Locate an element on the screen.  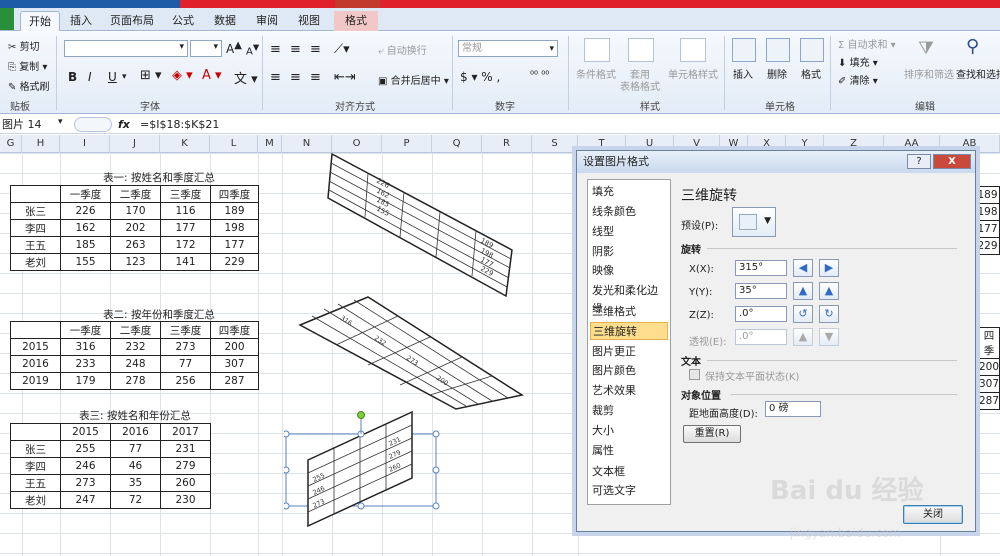
grow-font-button: A▲ is located at coordinates (234, 48).